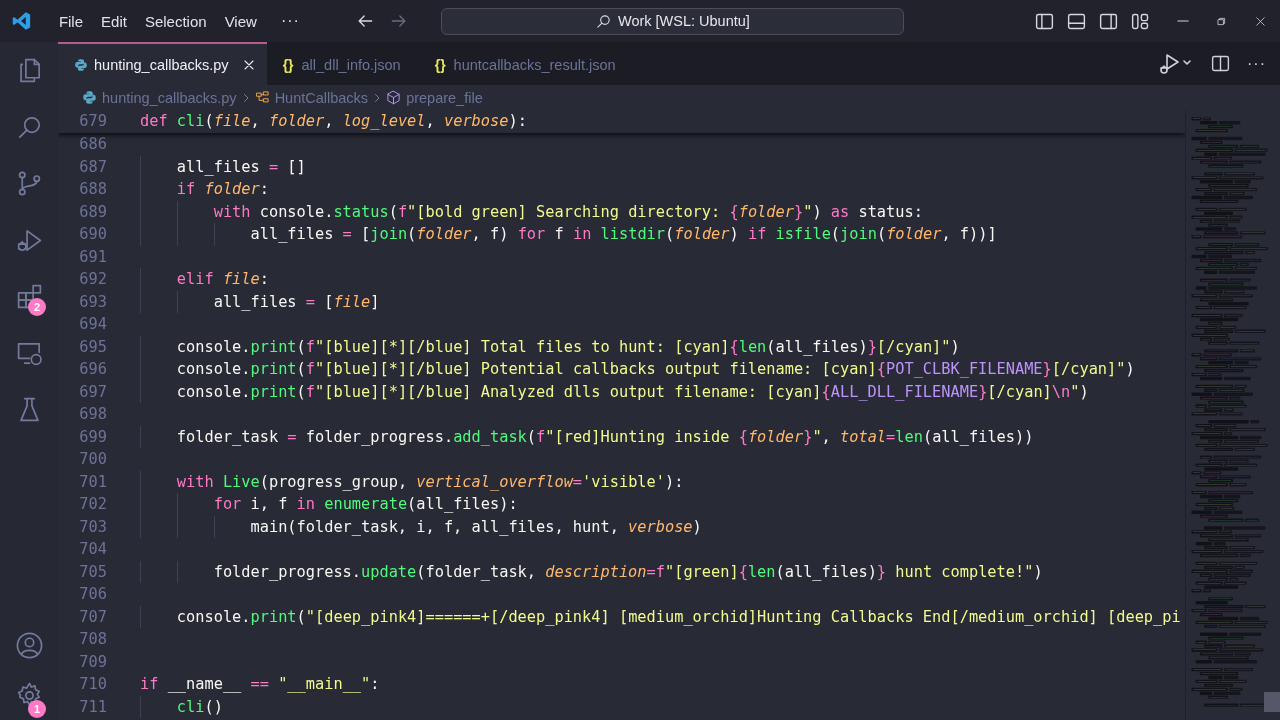 The image size is (1280, 720). What do you see at coordinates (92, 279) in the screenshot?
I see `line-number: 692` at bounding box center [92, 279].